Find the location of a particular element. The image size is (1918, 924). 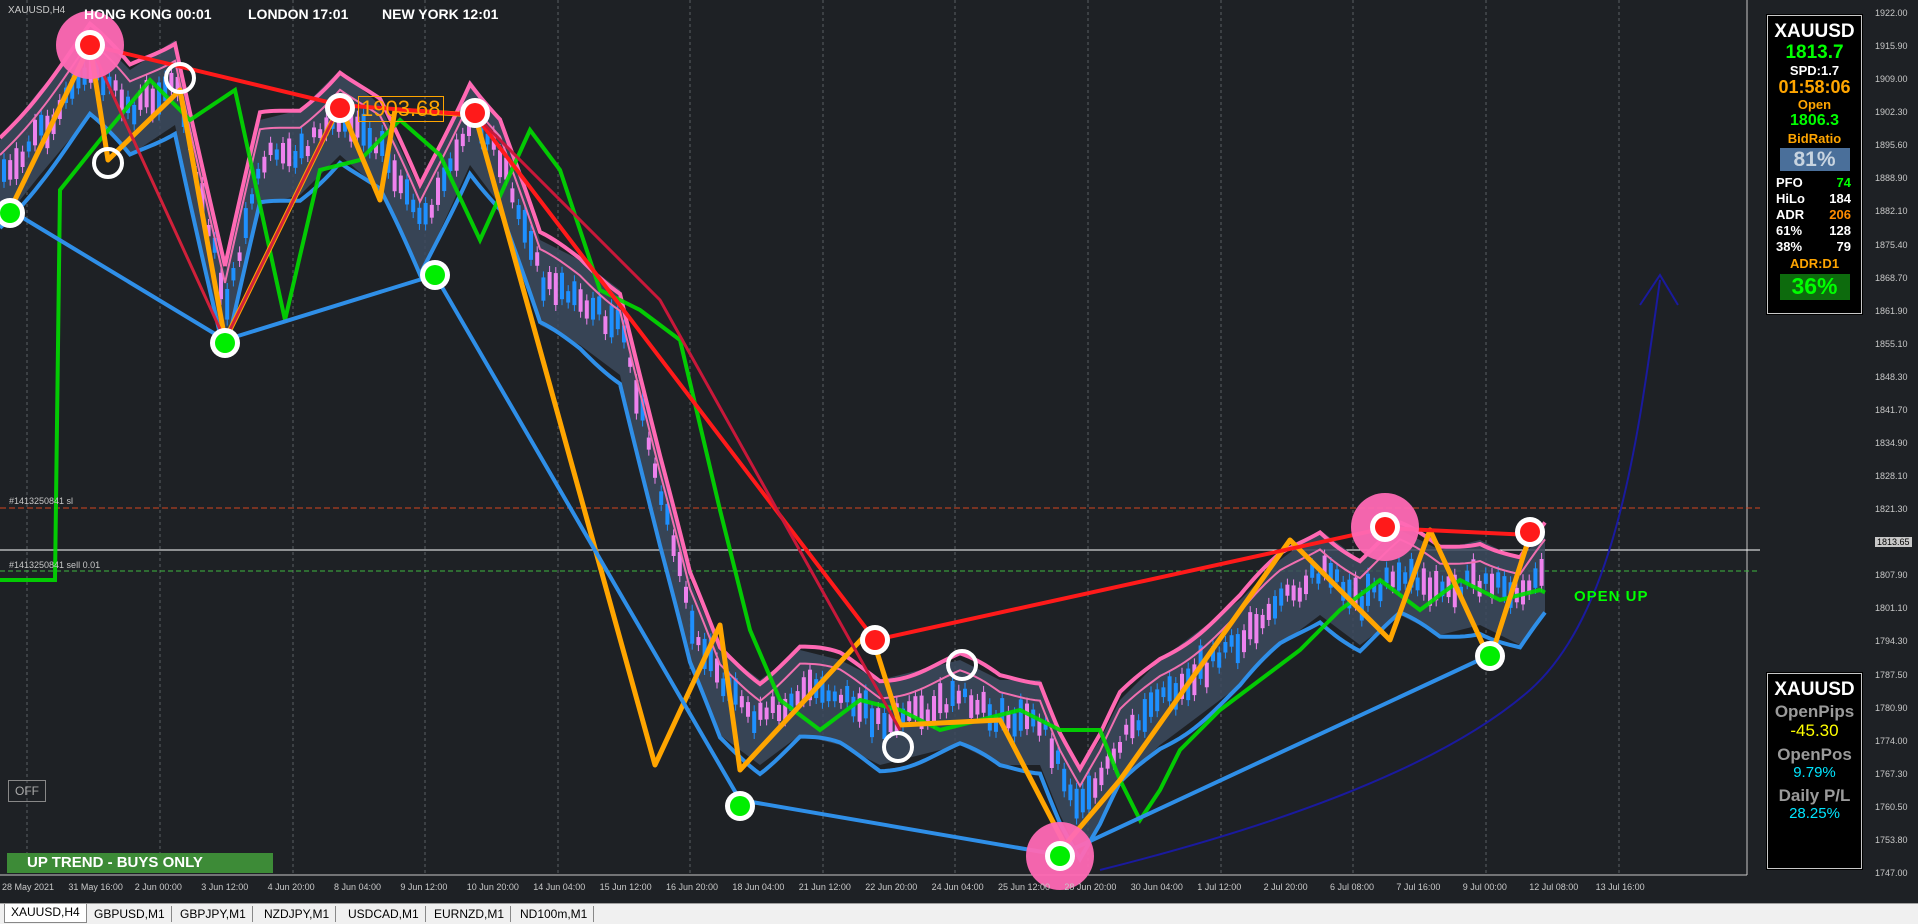

pnl-daily-label: Daily P/L is located at coordinates (1814, 796).